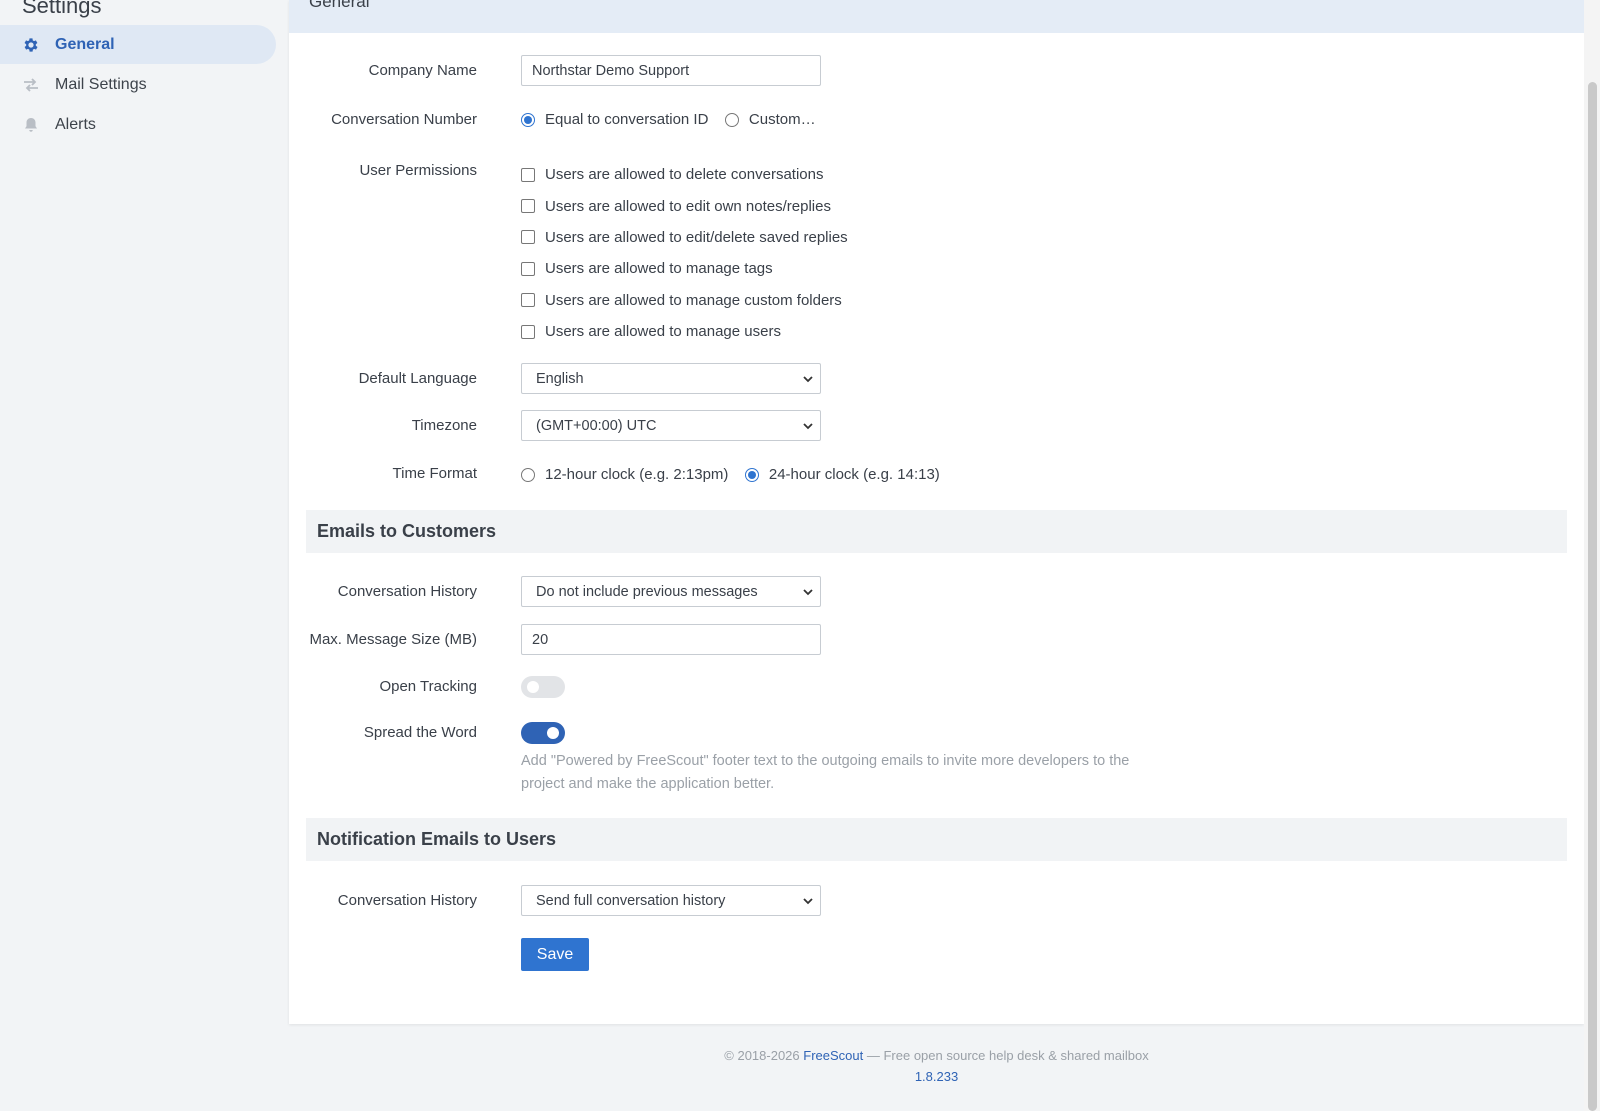 Image resolution: width=1600 pixels, height=1111 pixels. What do you see at coordinates (138, 124) in the screenshot?
I see `sidebar-item-alerts: Alerts` at bounding box center [138, 124].